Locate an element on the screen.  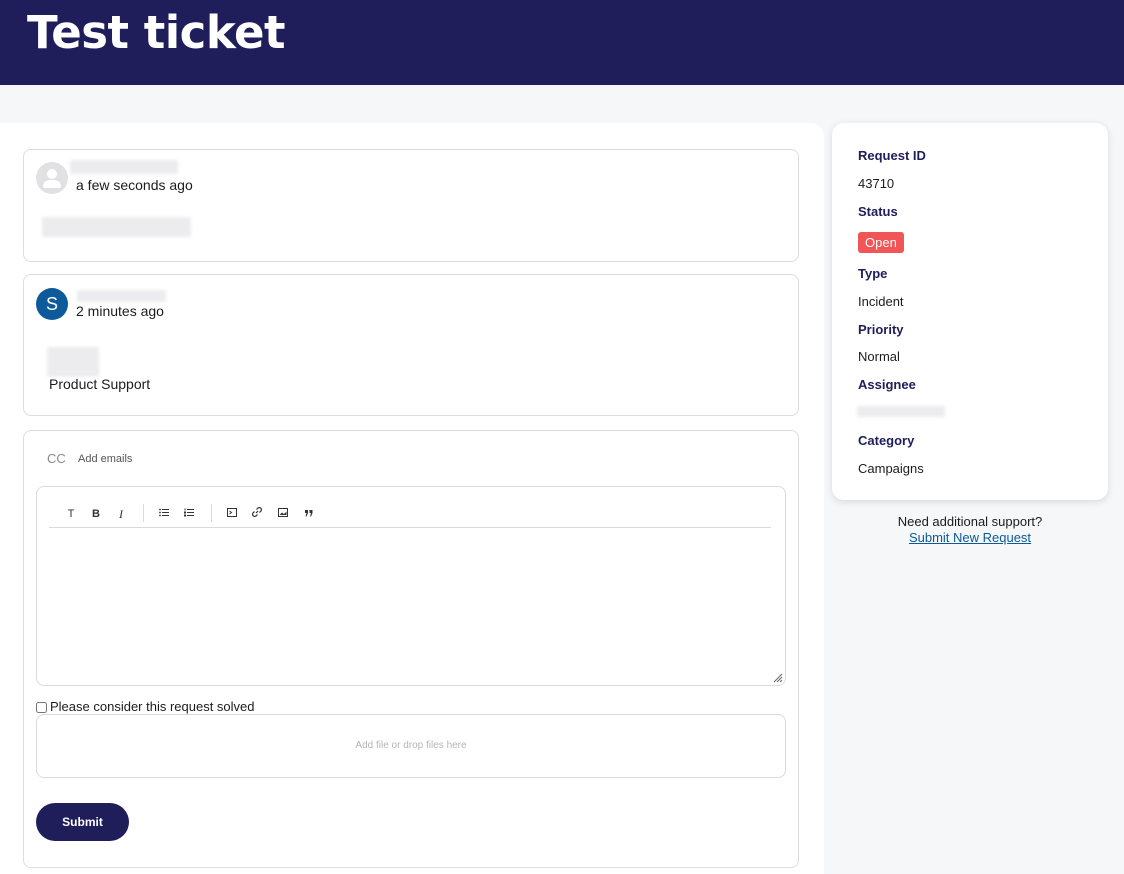
bullet-list-icon is located at coordinates (164, 514).